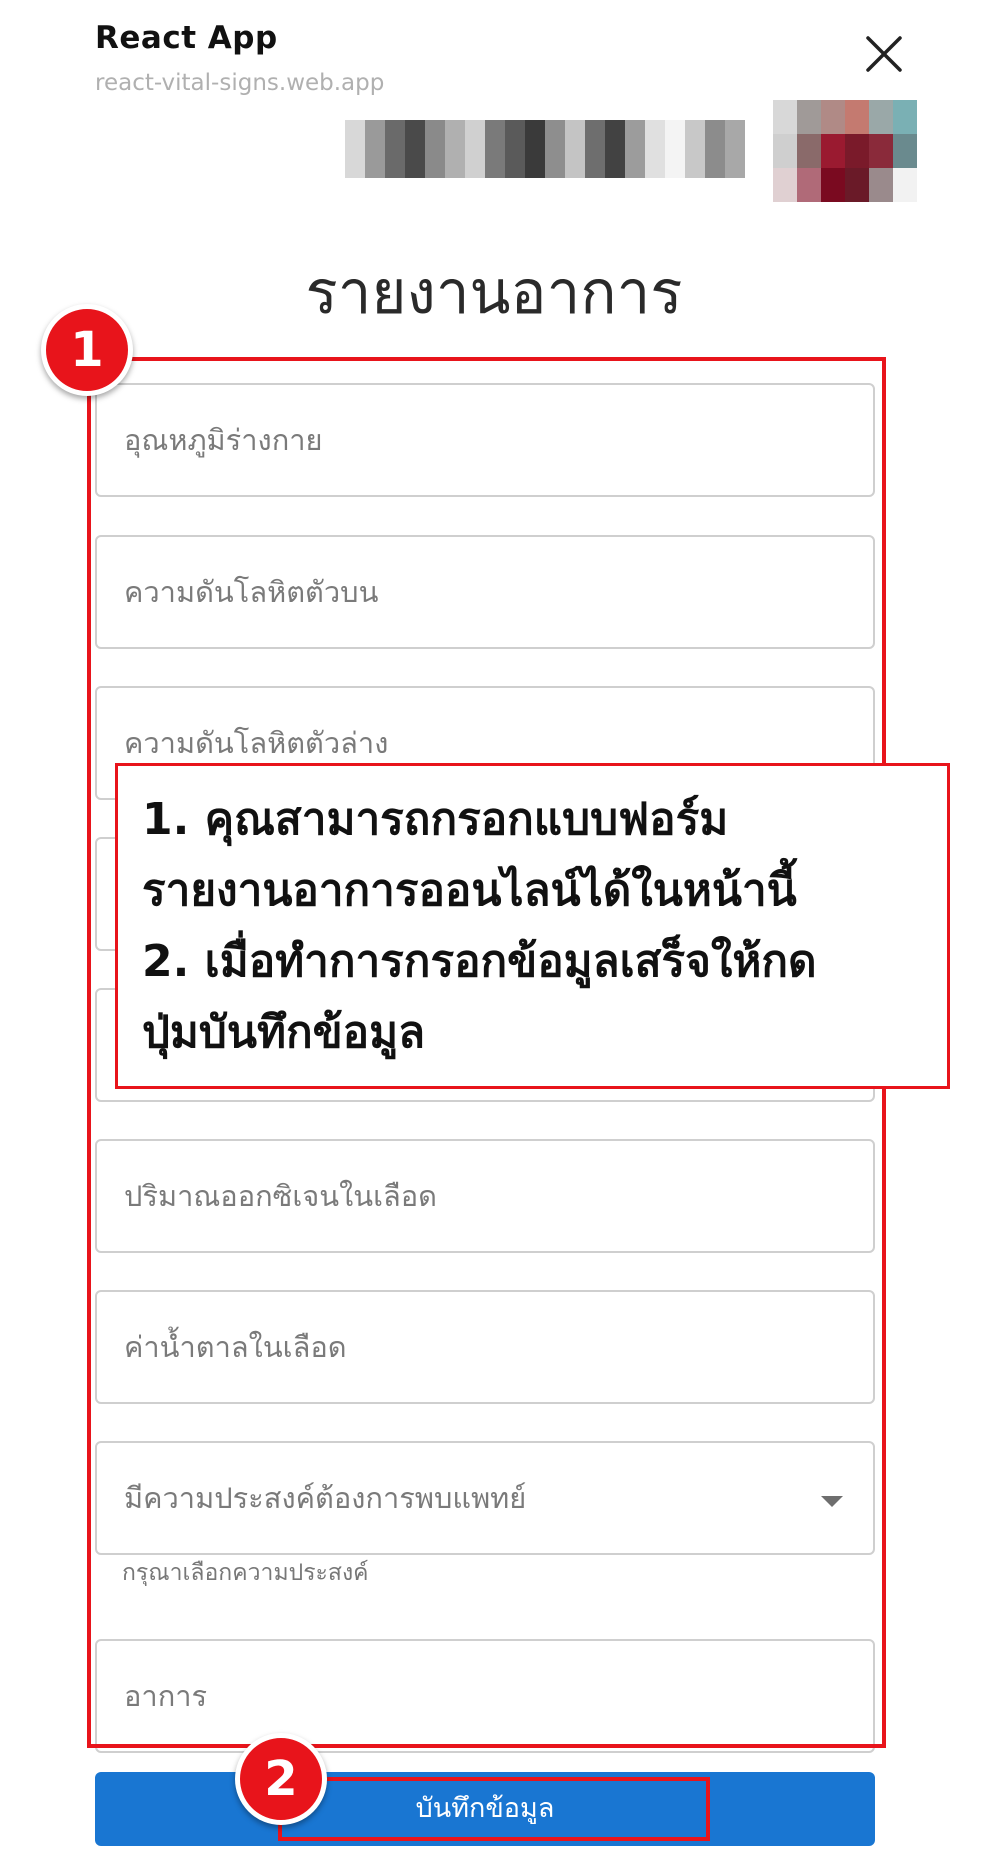 The width and height of the screenshot is (988, 1858). What do you see at coordinates (549, 149) in the screenshot?
I see `redacted-user-name` at bounding box center [549, 149].